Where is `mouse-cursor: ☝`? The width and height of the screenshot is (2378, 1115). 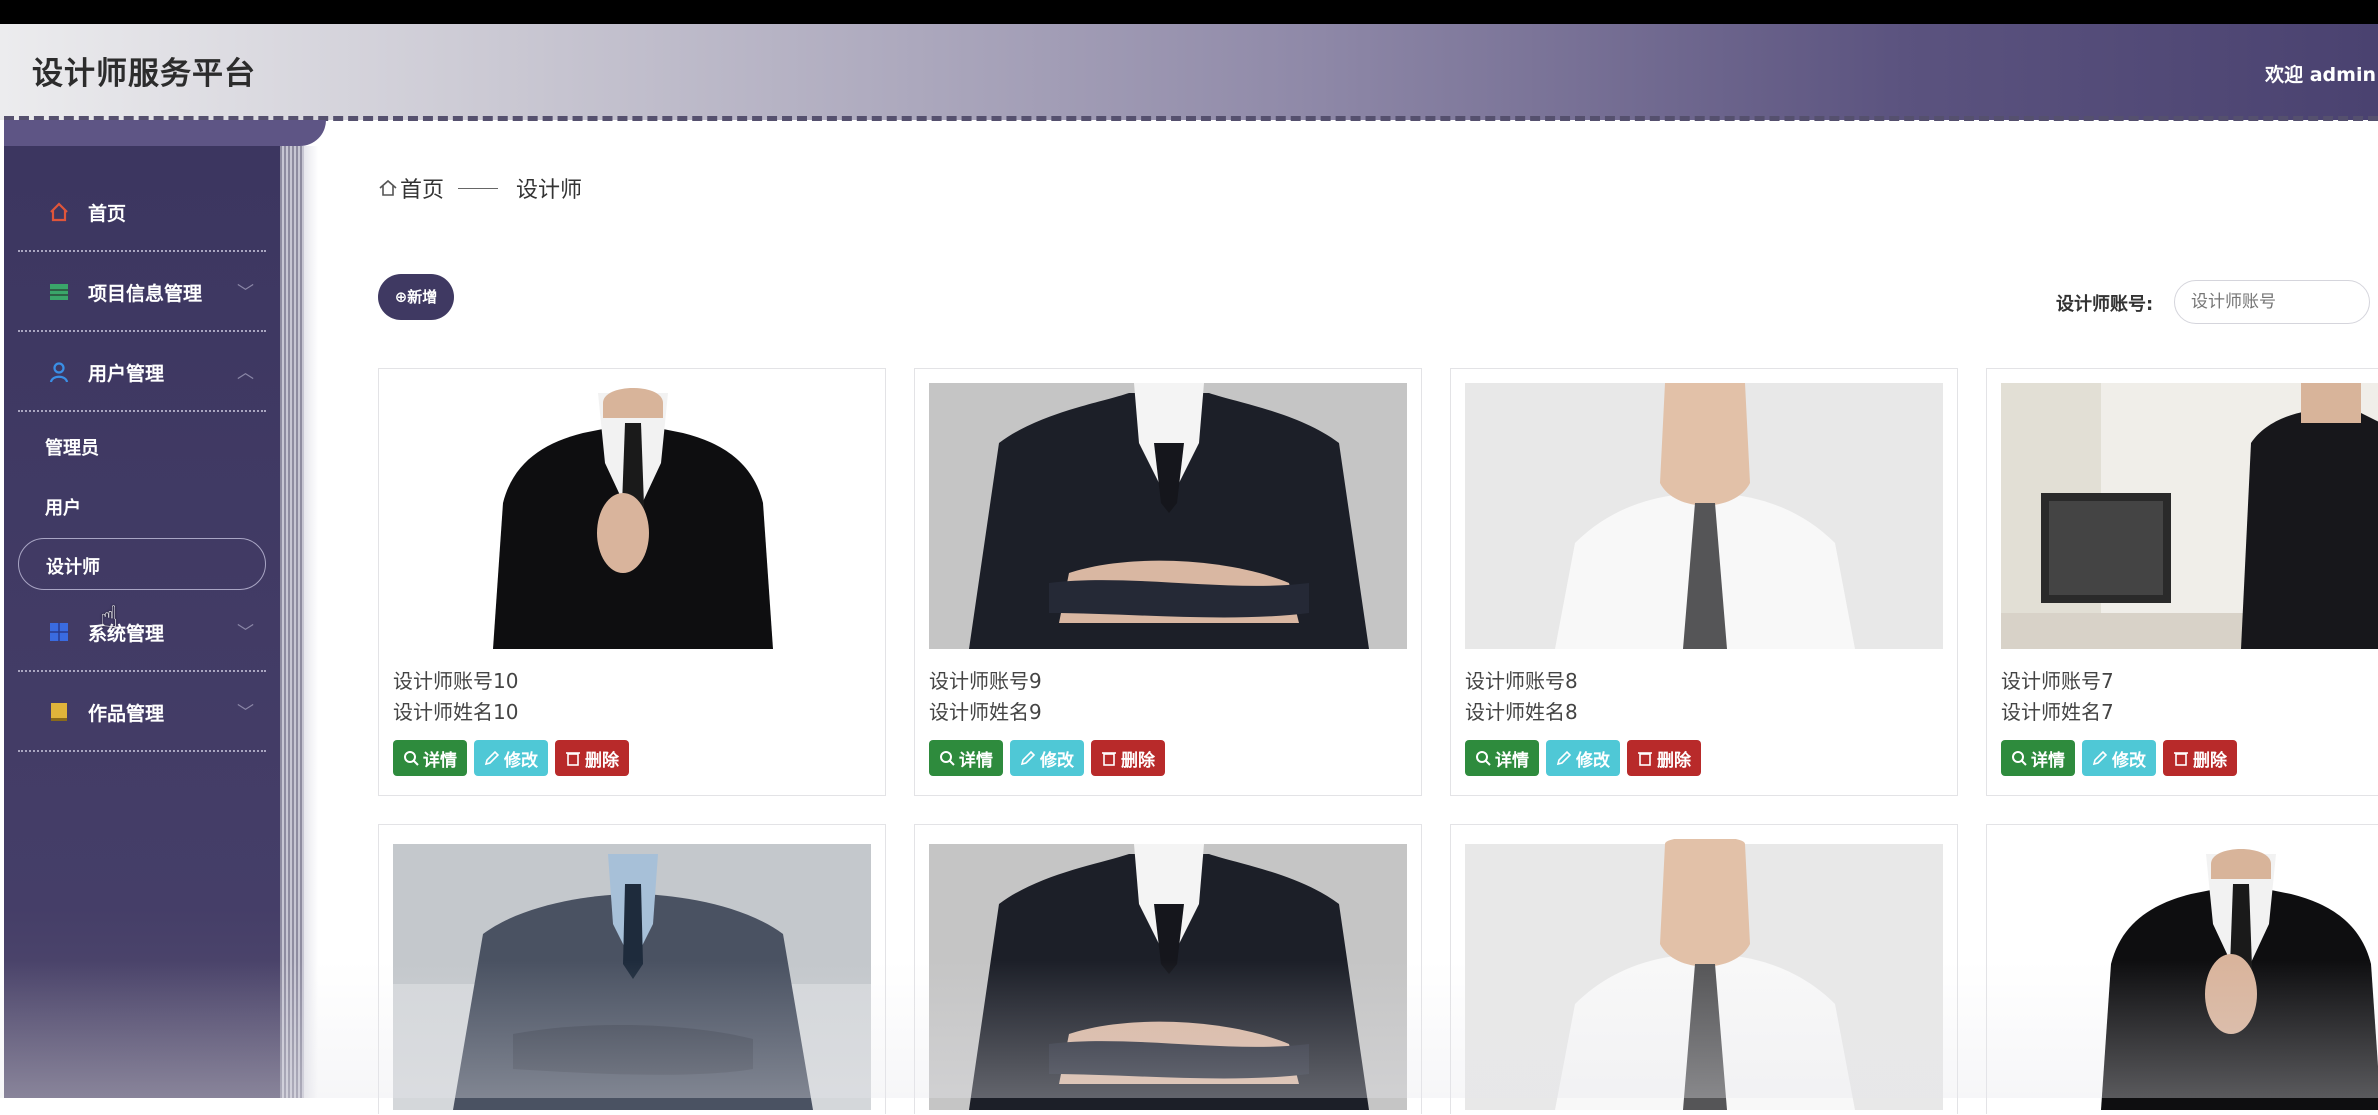
mouse-cursor: ☝ is located at coordinates (109, 617).